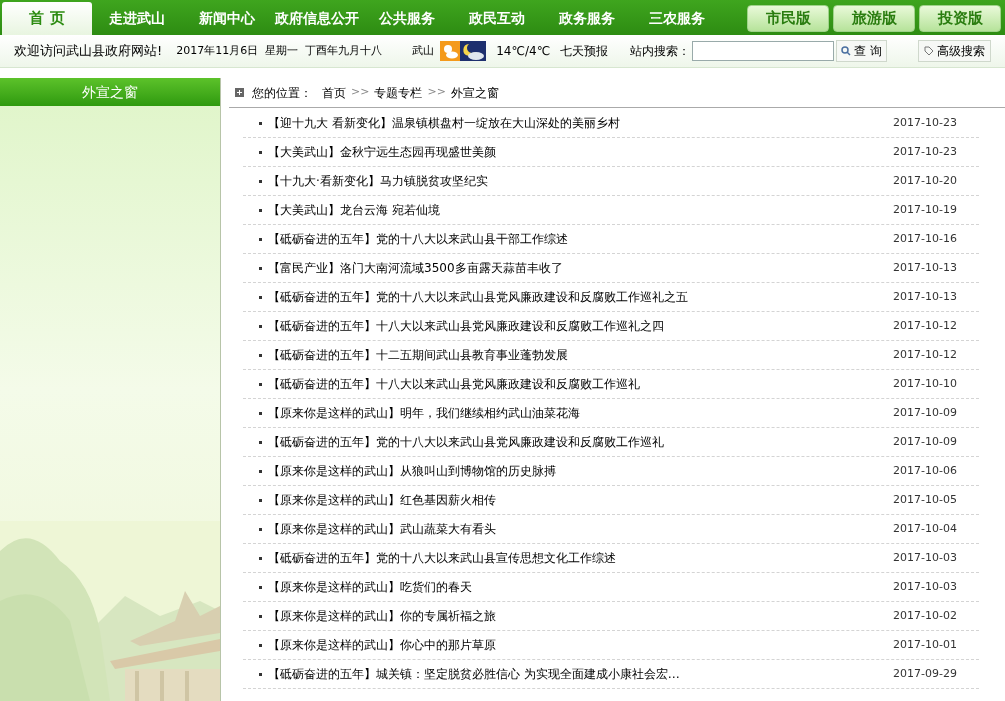 The width and height of the screenshot is (1005, 701). I want to click on nav-tab: 走进武山, so click(137, 18).